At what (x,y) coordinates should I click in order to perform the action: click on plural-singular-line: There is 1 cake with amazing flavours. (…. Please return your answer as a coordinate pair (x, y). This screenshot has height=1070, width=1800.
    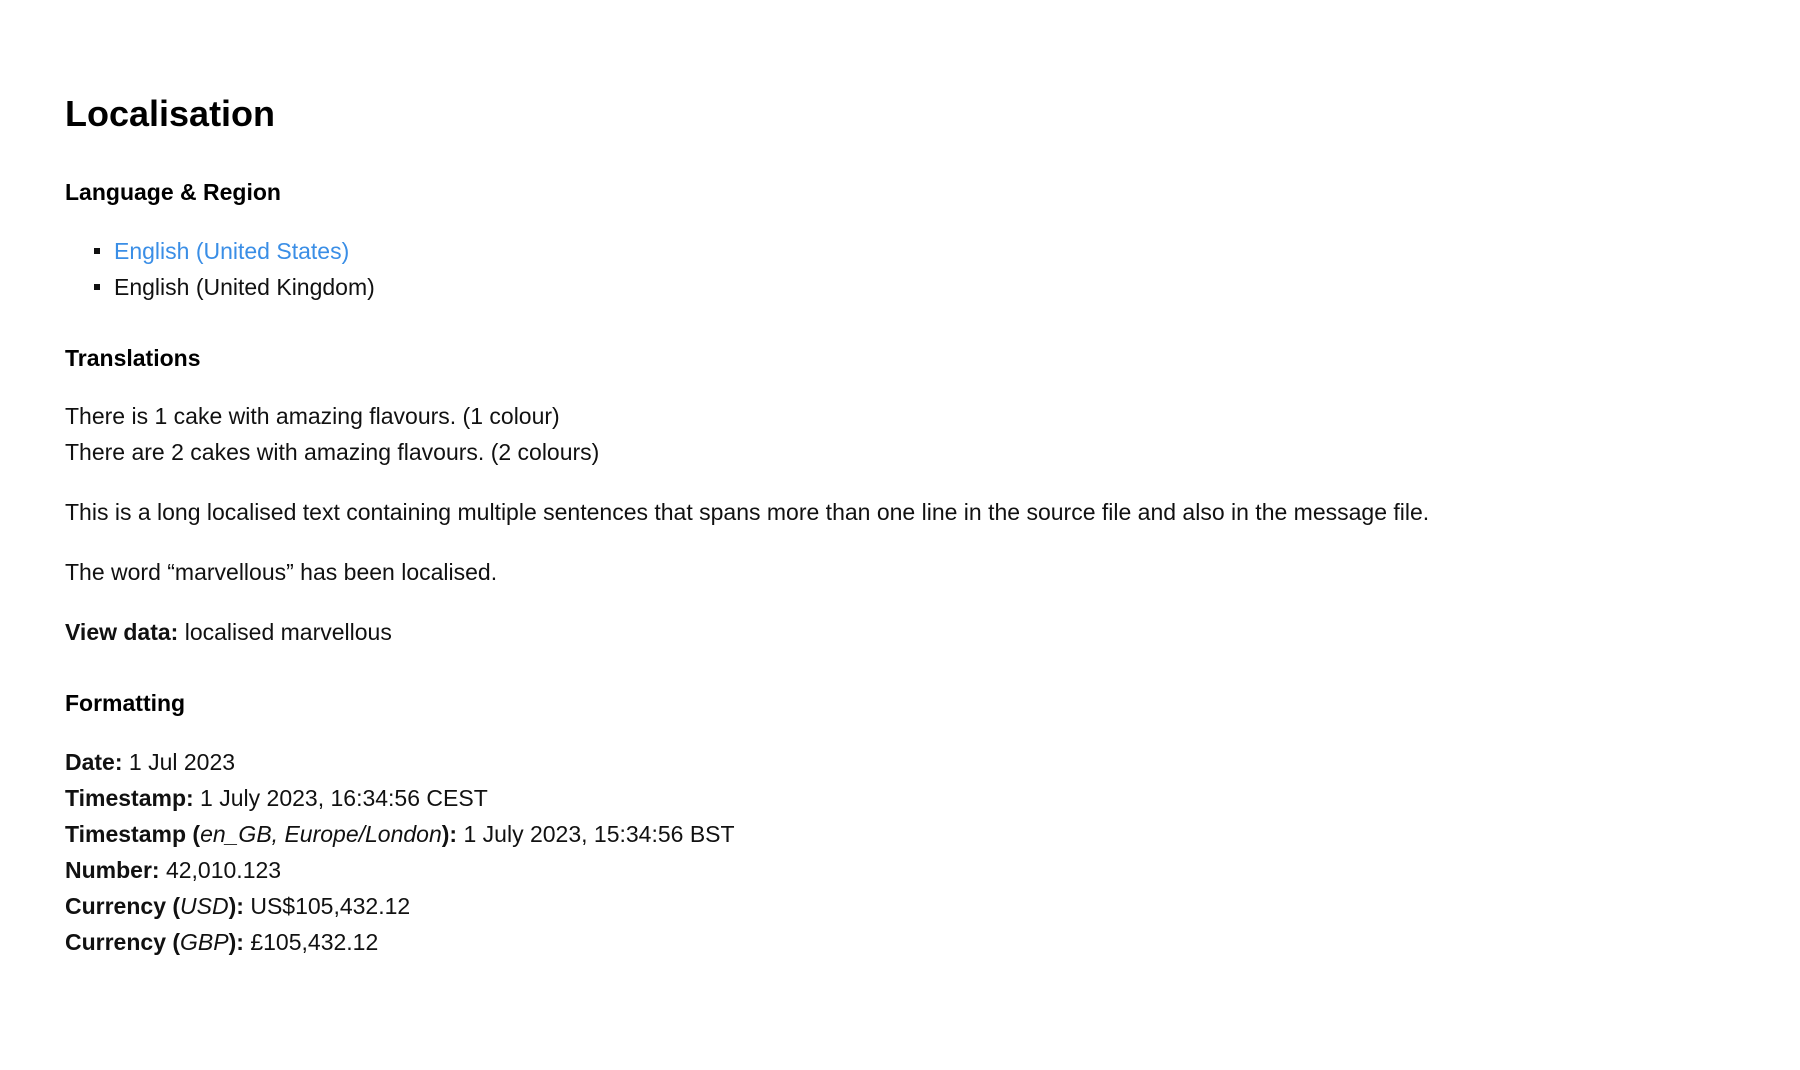
    Looking at the image, I should click on (312, 416).